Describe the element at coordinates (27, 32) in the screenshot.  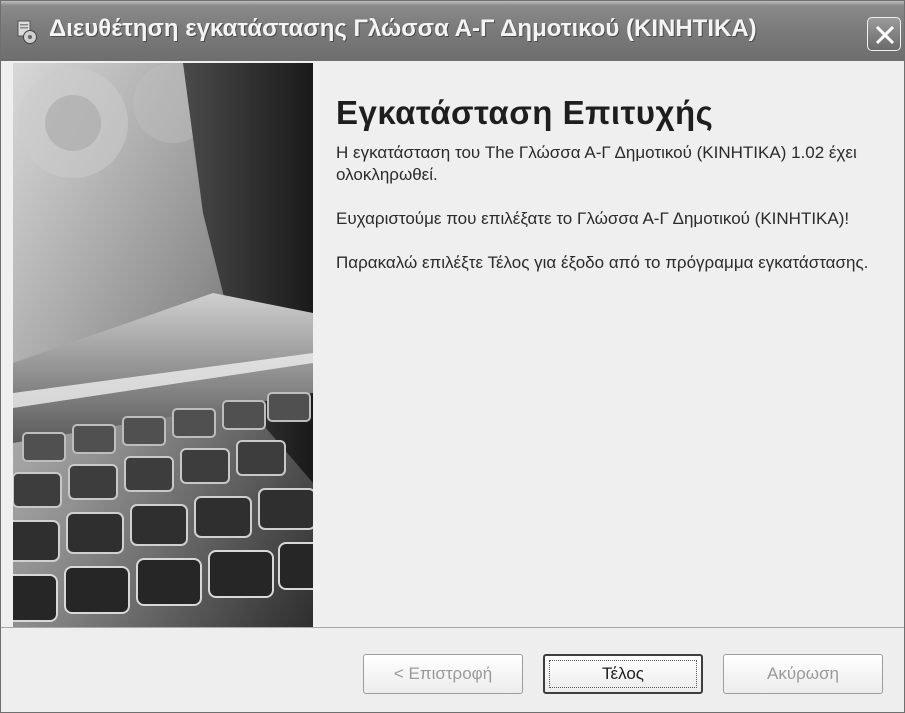
I see `installer-icon` at that location.